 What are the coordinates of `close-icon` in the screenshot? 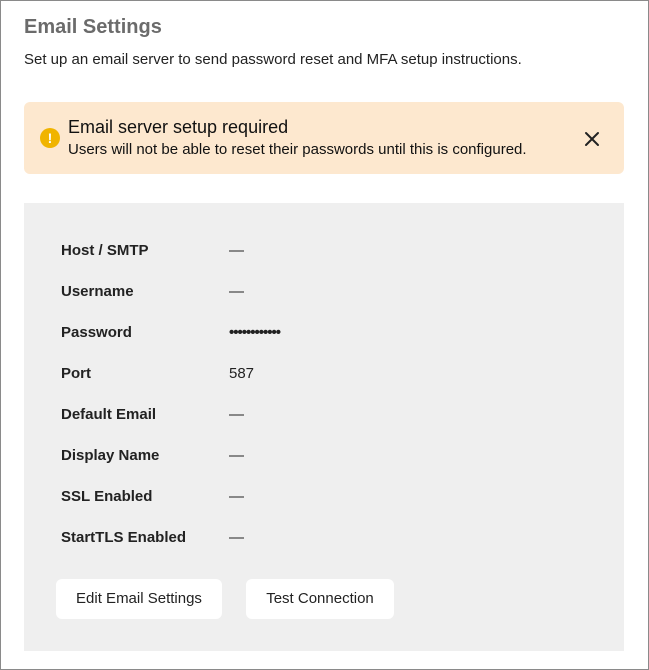 It's located at (592, 139).